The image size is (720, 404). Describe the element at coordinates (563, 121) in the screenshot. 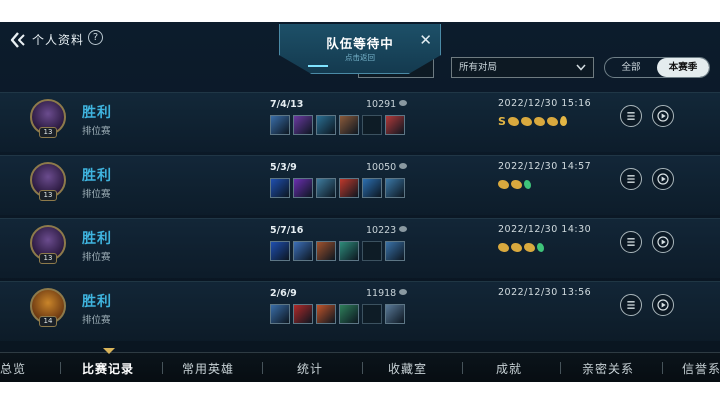

I see `drop-icon` at that location.